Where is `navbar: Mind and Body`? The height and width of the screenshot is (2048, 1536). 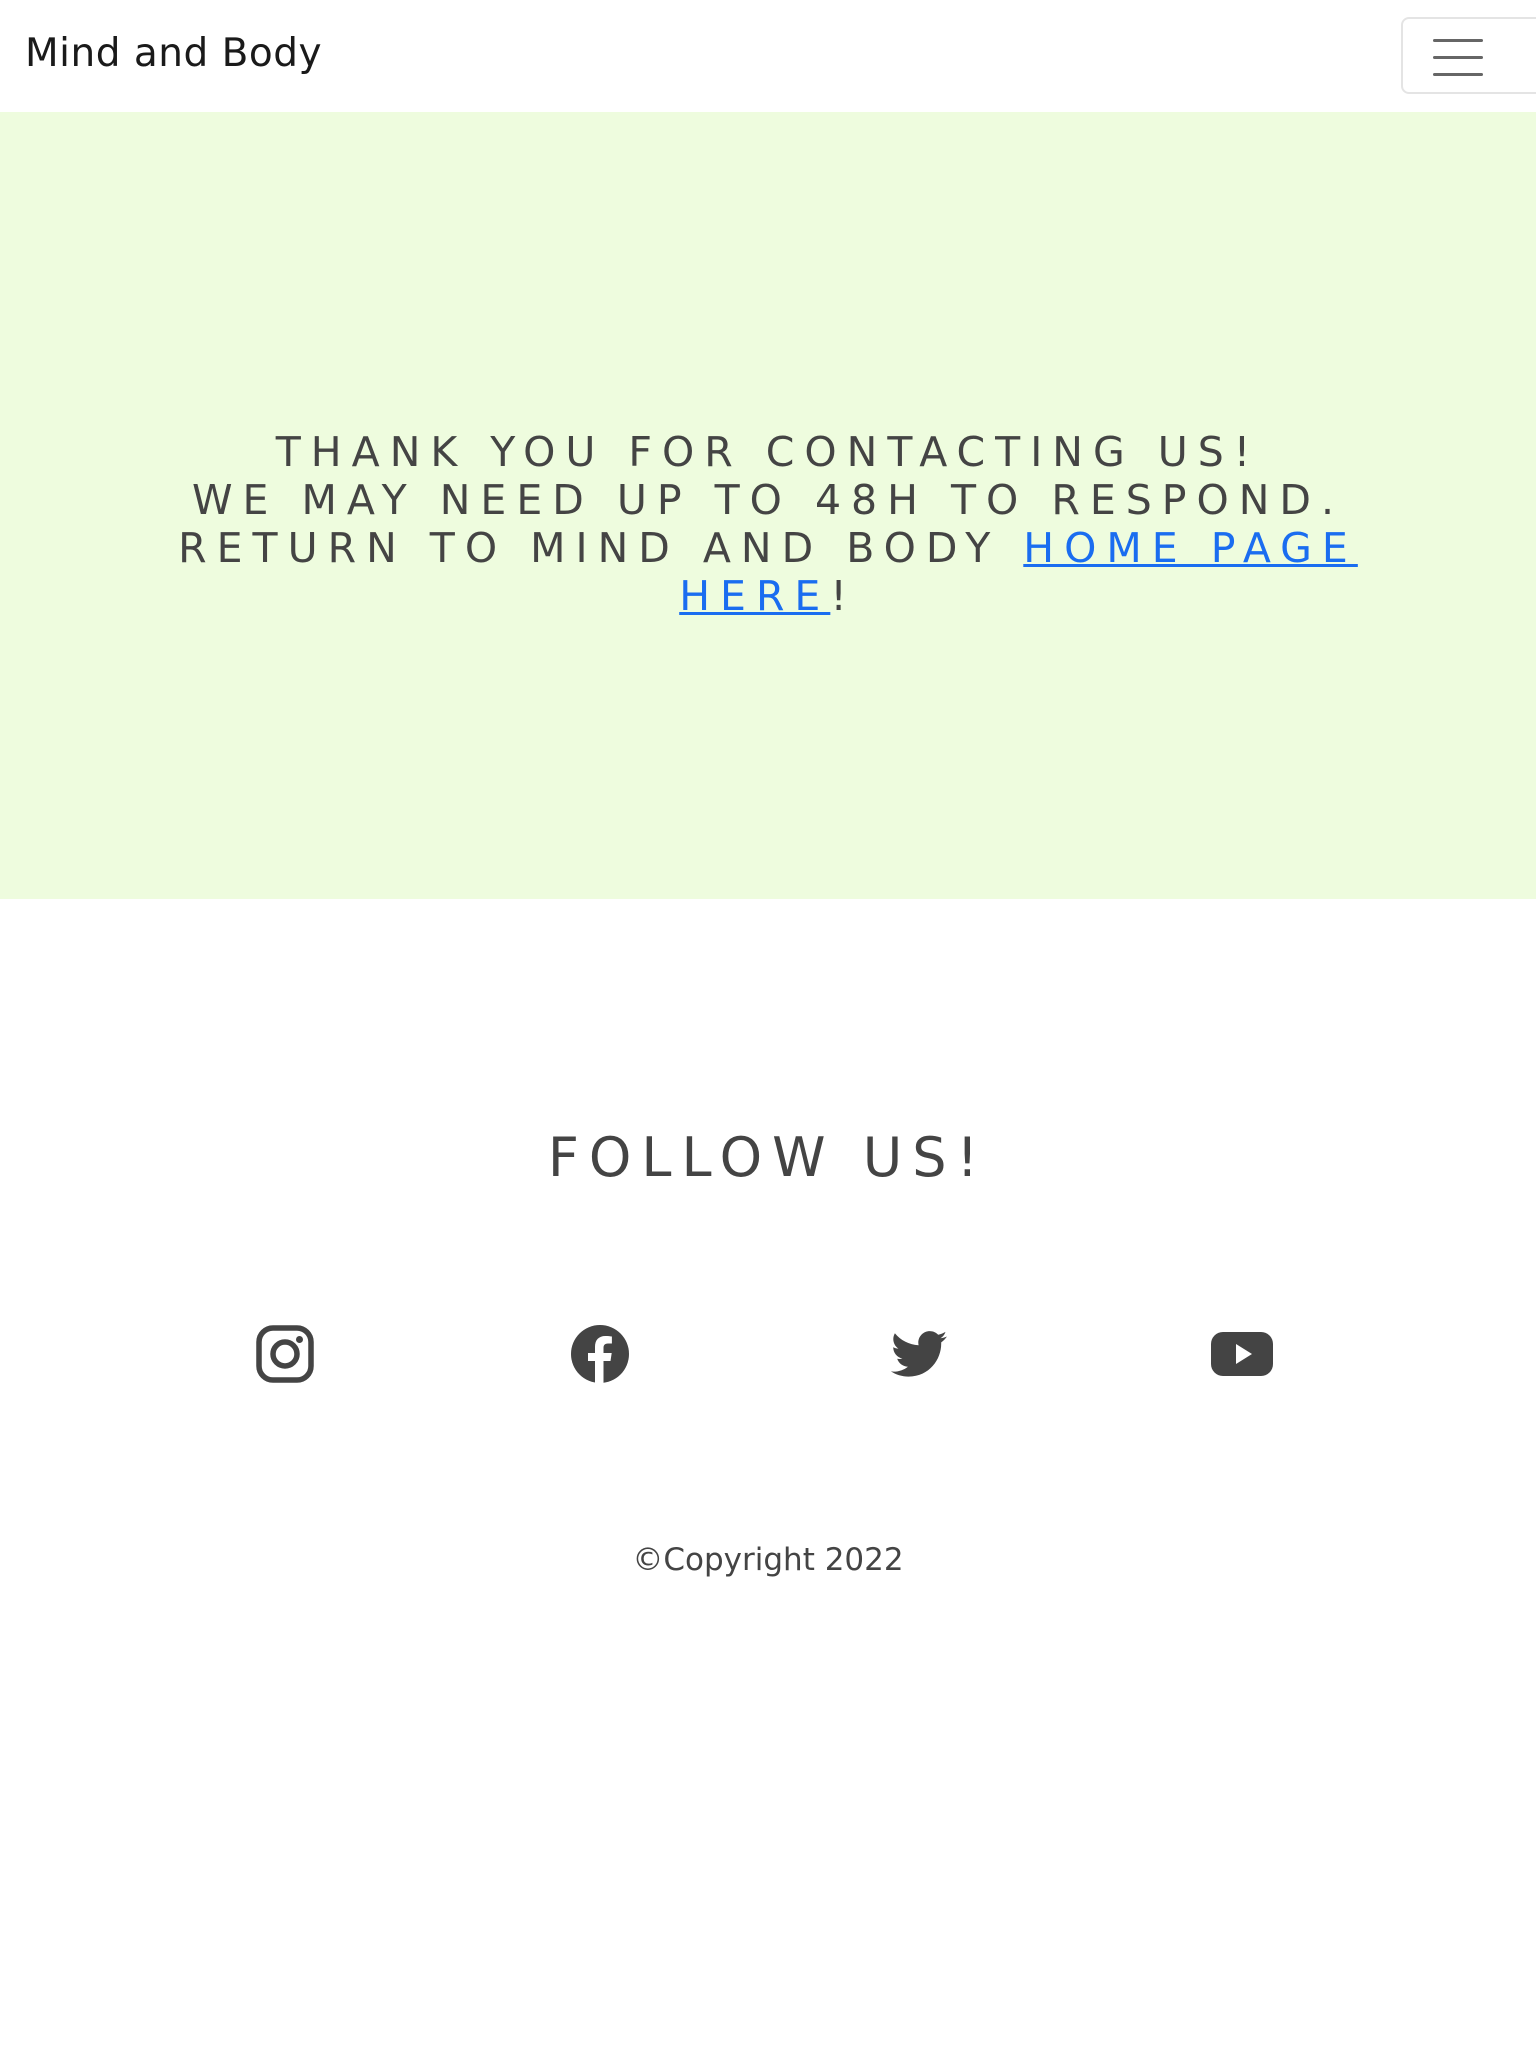 navbar: Mind and Body is located at coordinates (768, 56).